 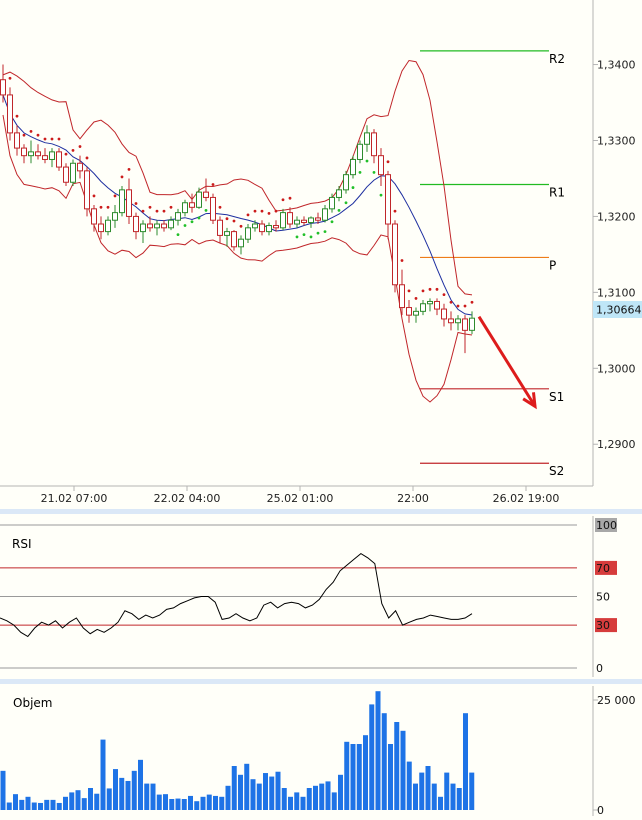 I want to click on rsi-title: RSI, so click(x=22, y=544).